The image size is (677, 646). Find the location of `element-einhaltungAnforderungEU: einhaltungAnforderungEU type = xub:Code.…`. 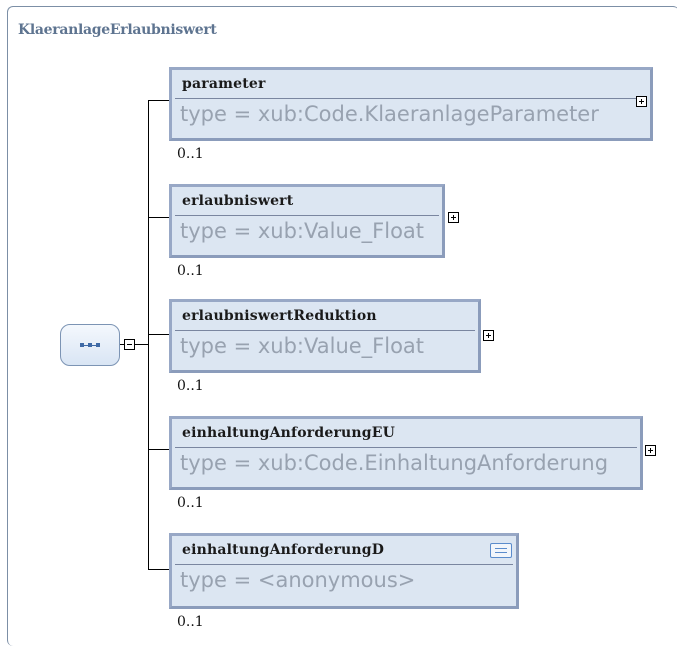

element-einhaltungAnforderungEU: einhaltungAnforderungEU type = xub:Code.… is located at coordinates (406, 453).